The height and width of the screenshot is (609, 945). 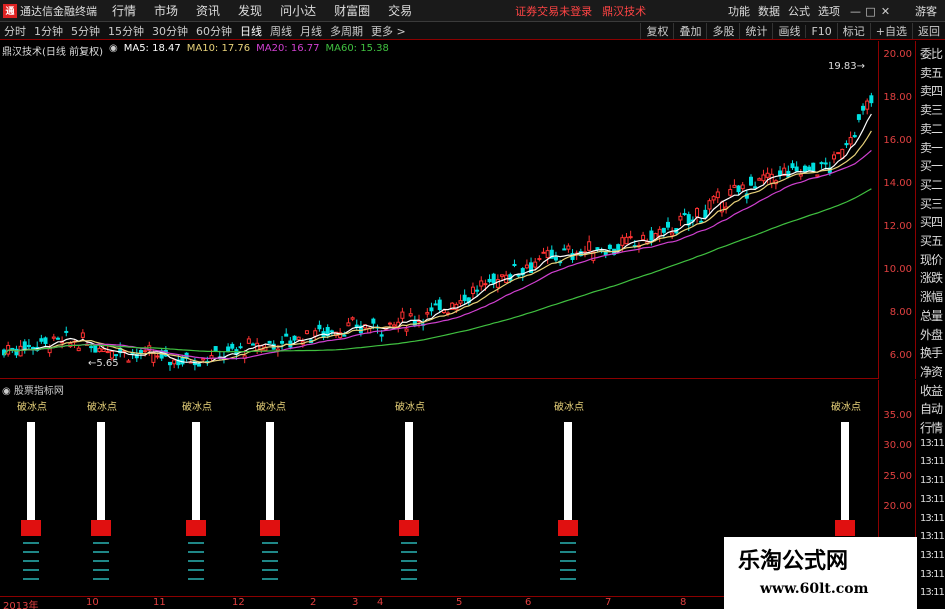 What do you see at coordinates (855, 11) in the screenshot?
I see `minimize-icon: —` at bounding box center [855, 11].